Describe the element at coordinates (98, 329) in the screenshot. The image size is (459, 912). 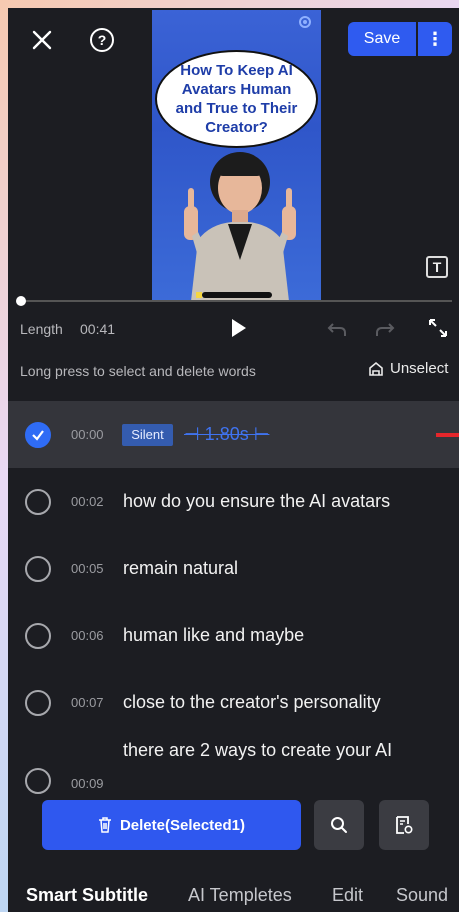
I see `length-value: 00:41` at that location.